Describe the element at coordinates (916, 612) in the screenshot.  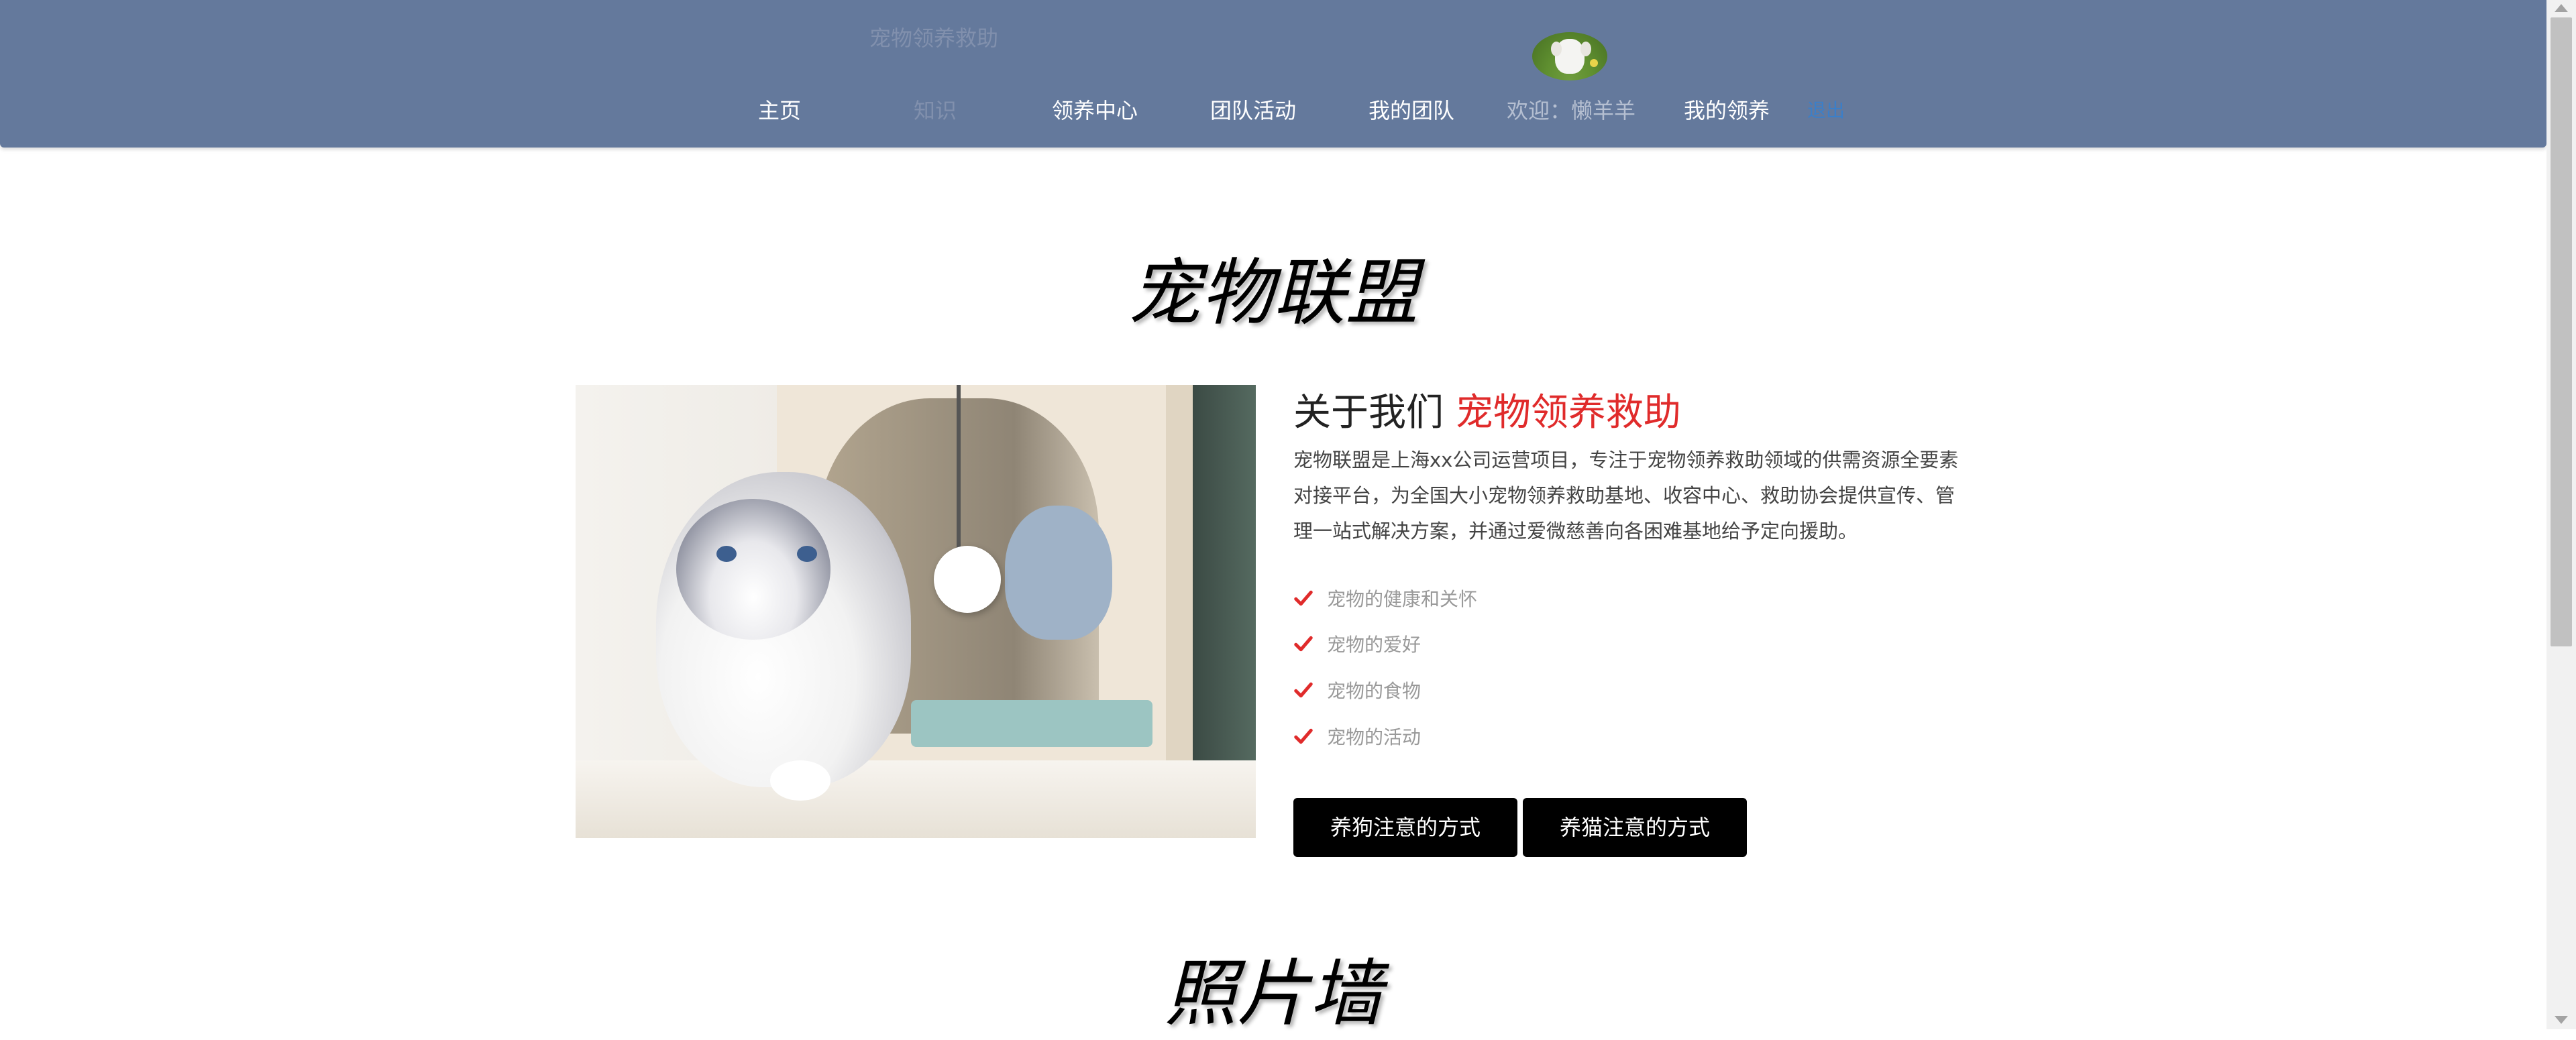
I see `cat-photo` at that location.